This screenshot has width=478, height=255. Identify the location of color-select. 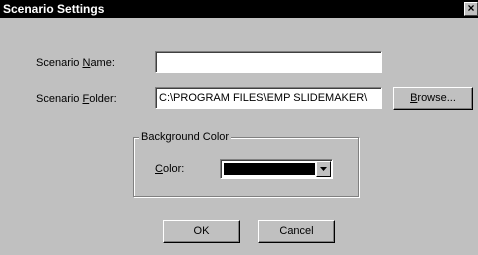
(276, 169).